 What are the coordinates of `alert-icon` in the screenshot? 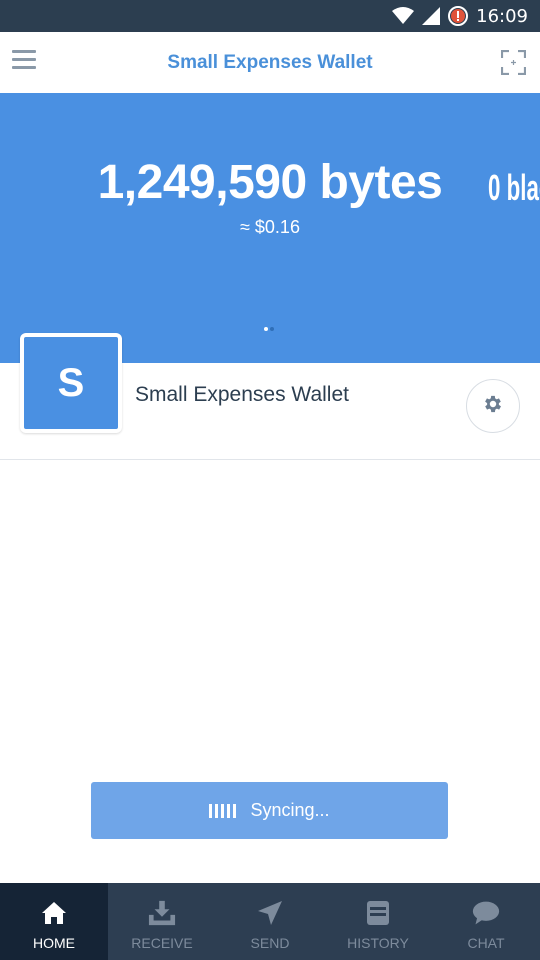 It's located at (458, 16).